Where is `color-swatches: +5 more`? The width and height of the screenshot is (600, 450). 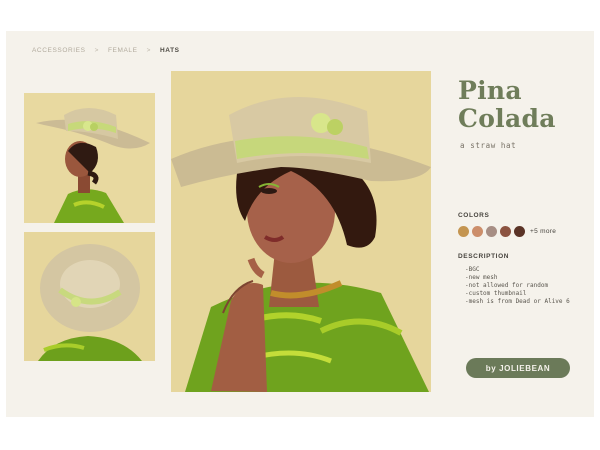
color-swatches: +5 more is located at coordinates (507, 231).